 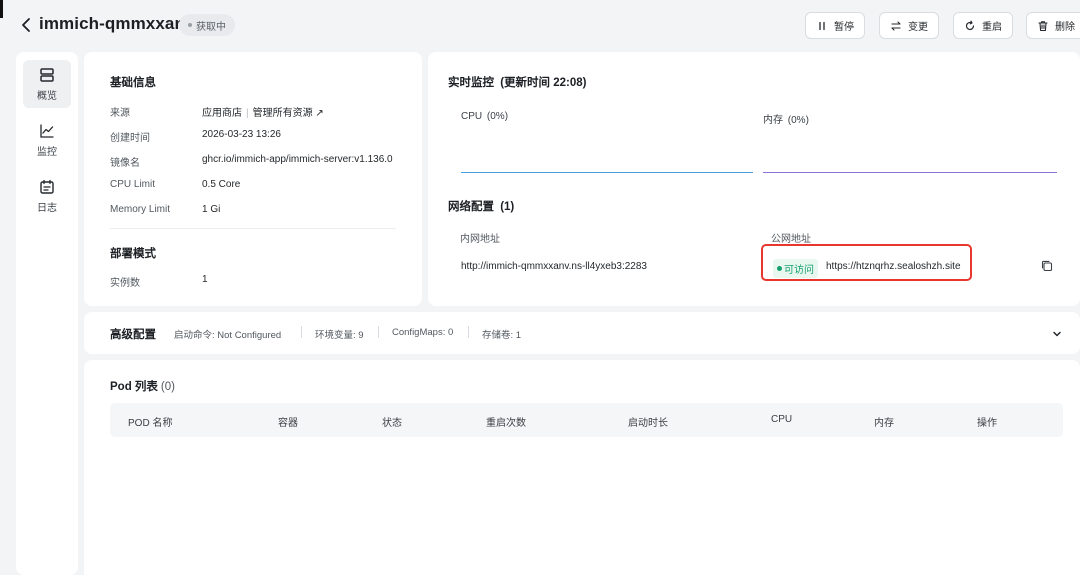 I want to click on nav-item-monitor: 监控, so click(x=47, y=140).